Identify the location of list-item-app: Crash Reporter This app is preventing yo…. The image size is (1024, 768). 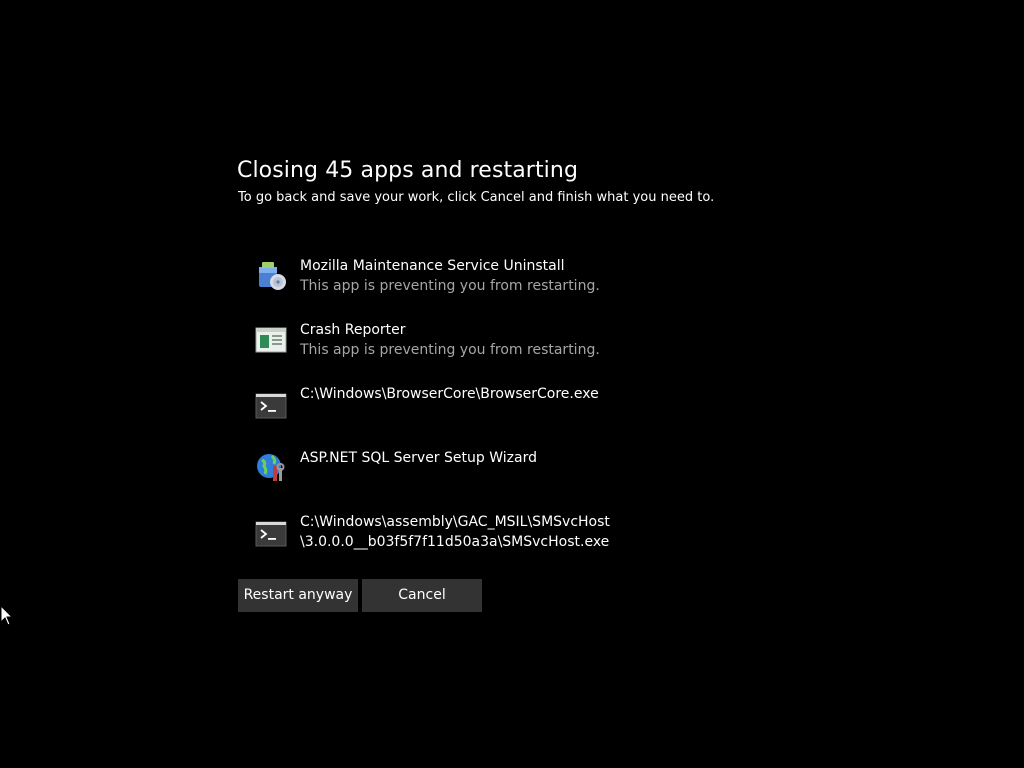
(504, 346).